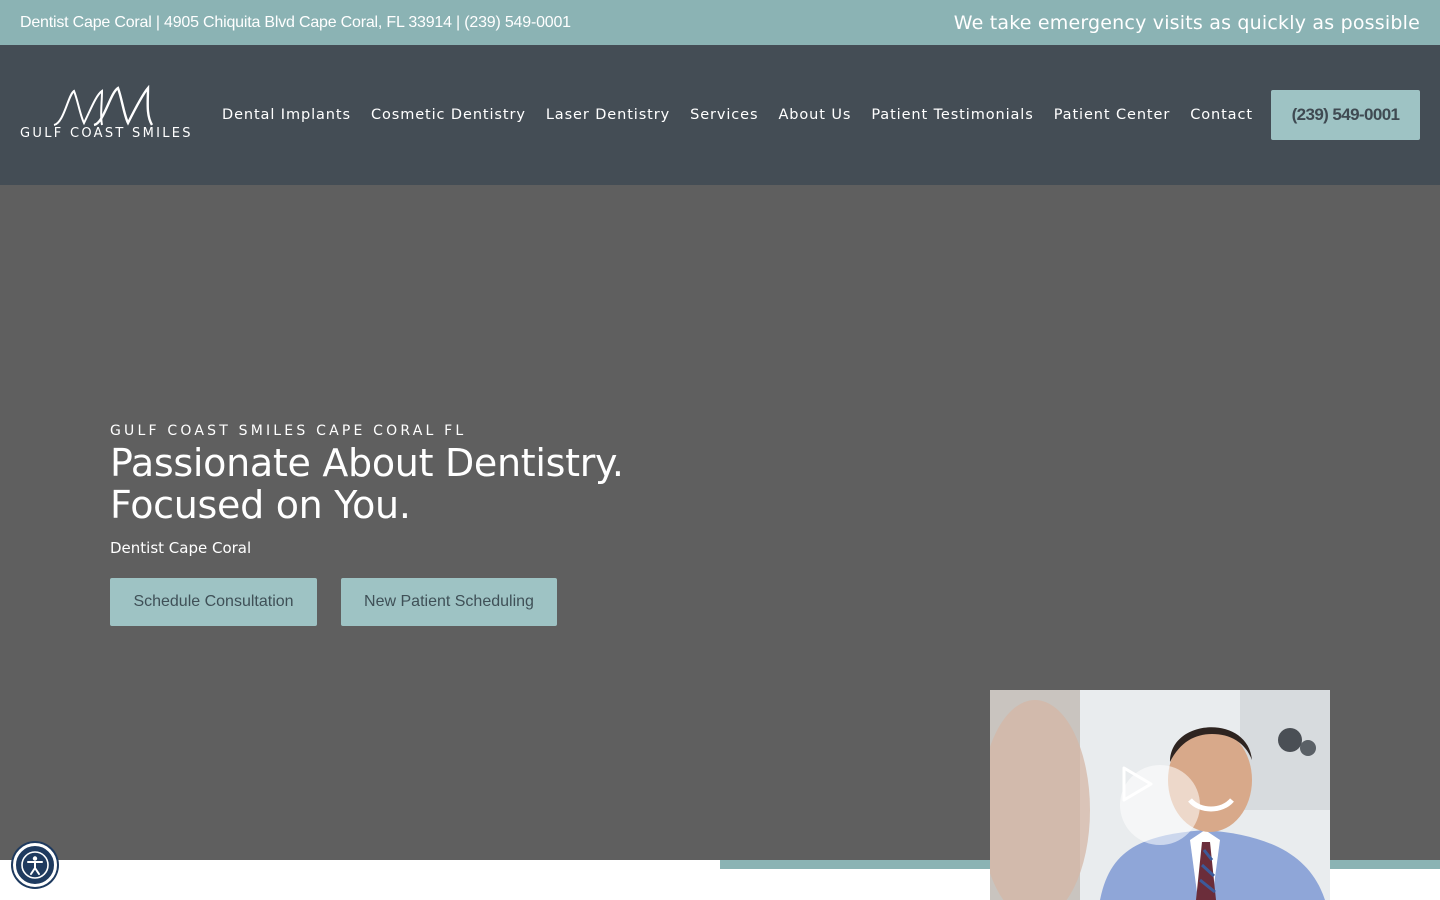 The height and width of the screenshot is (900, 1440). Describe the element at coordinates (288, 431) in the screenshot. I see `hero-eyebrow: GULF COAST SMILES CAPE CORAL FL` at that location.